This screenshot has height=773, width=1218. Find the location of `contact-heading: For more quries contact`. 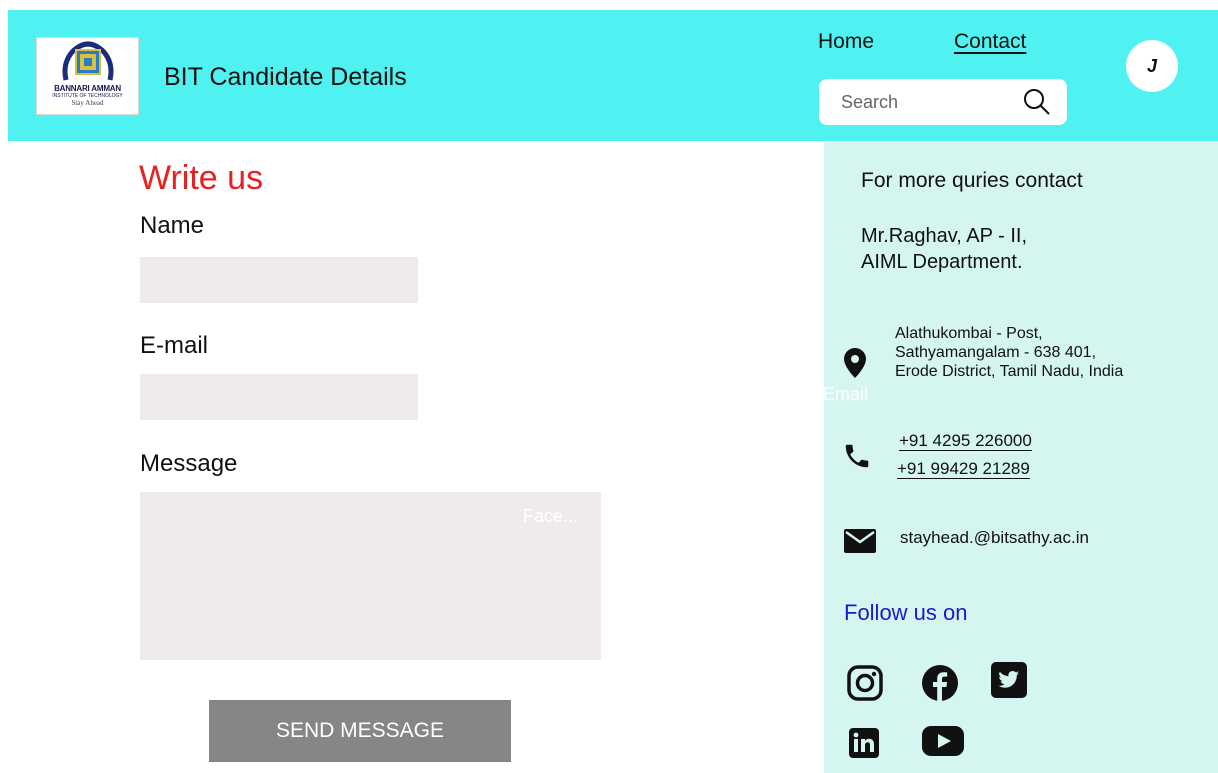

contact-heading: For more quries contact is located at coordinates (972, 180).